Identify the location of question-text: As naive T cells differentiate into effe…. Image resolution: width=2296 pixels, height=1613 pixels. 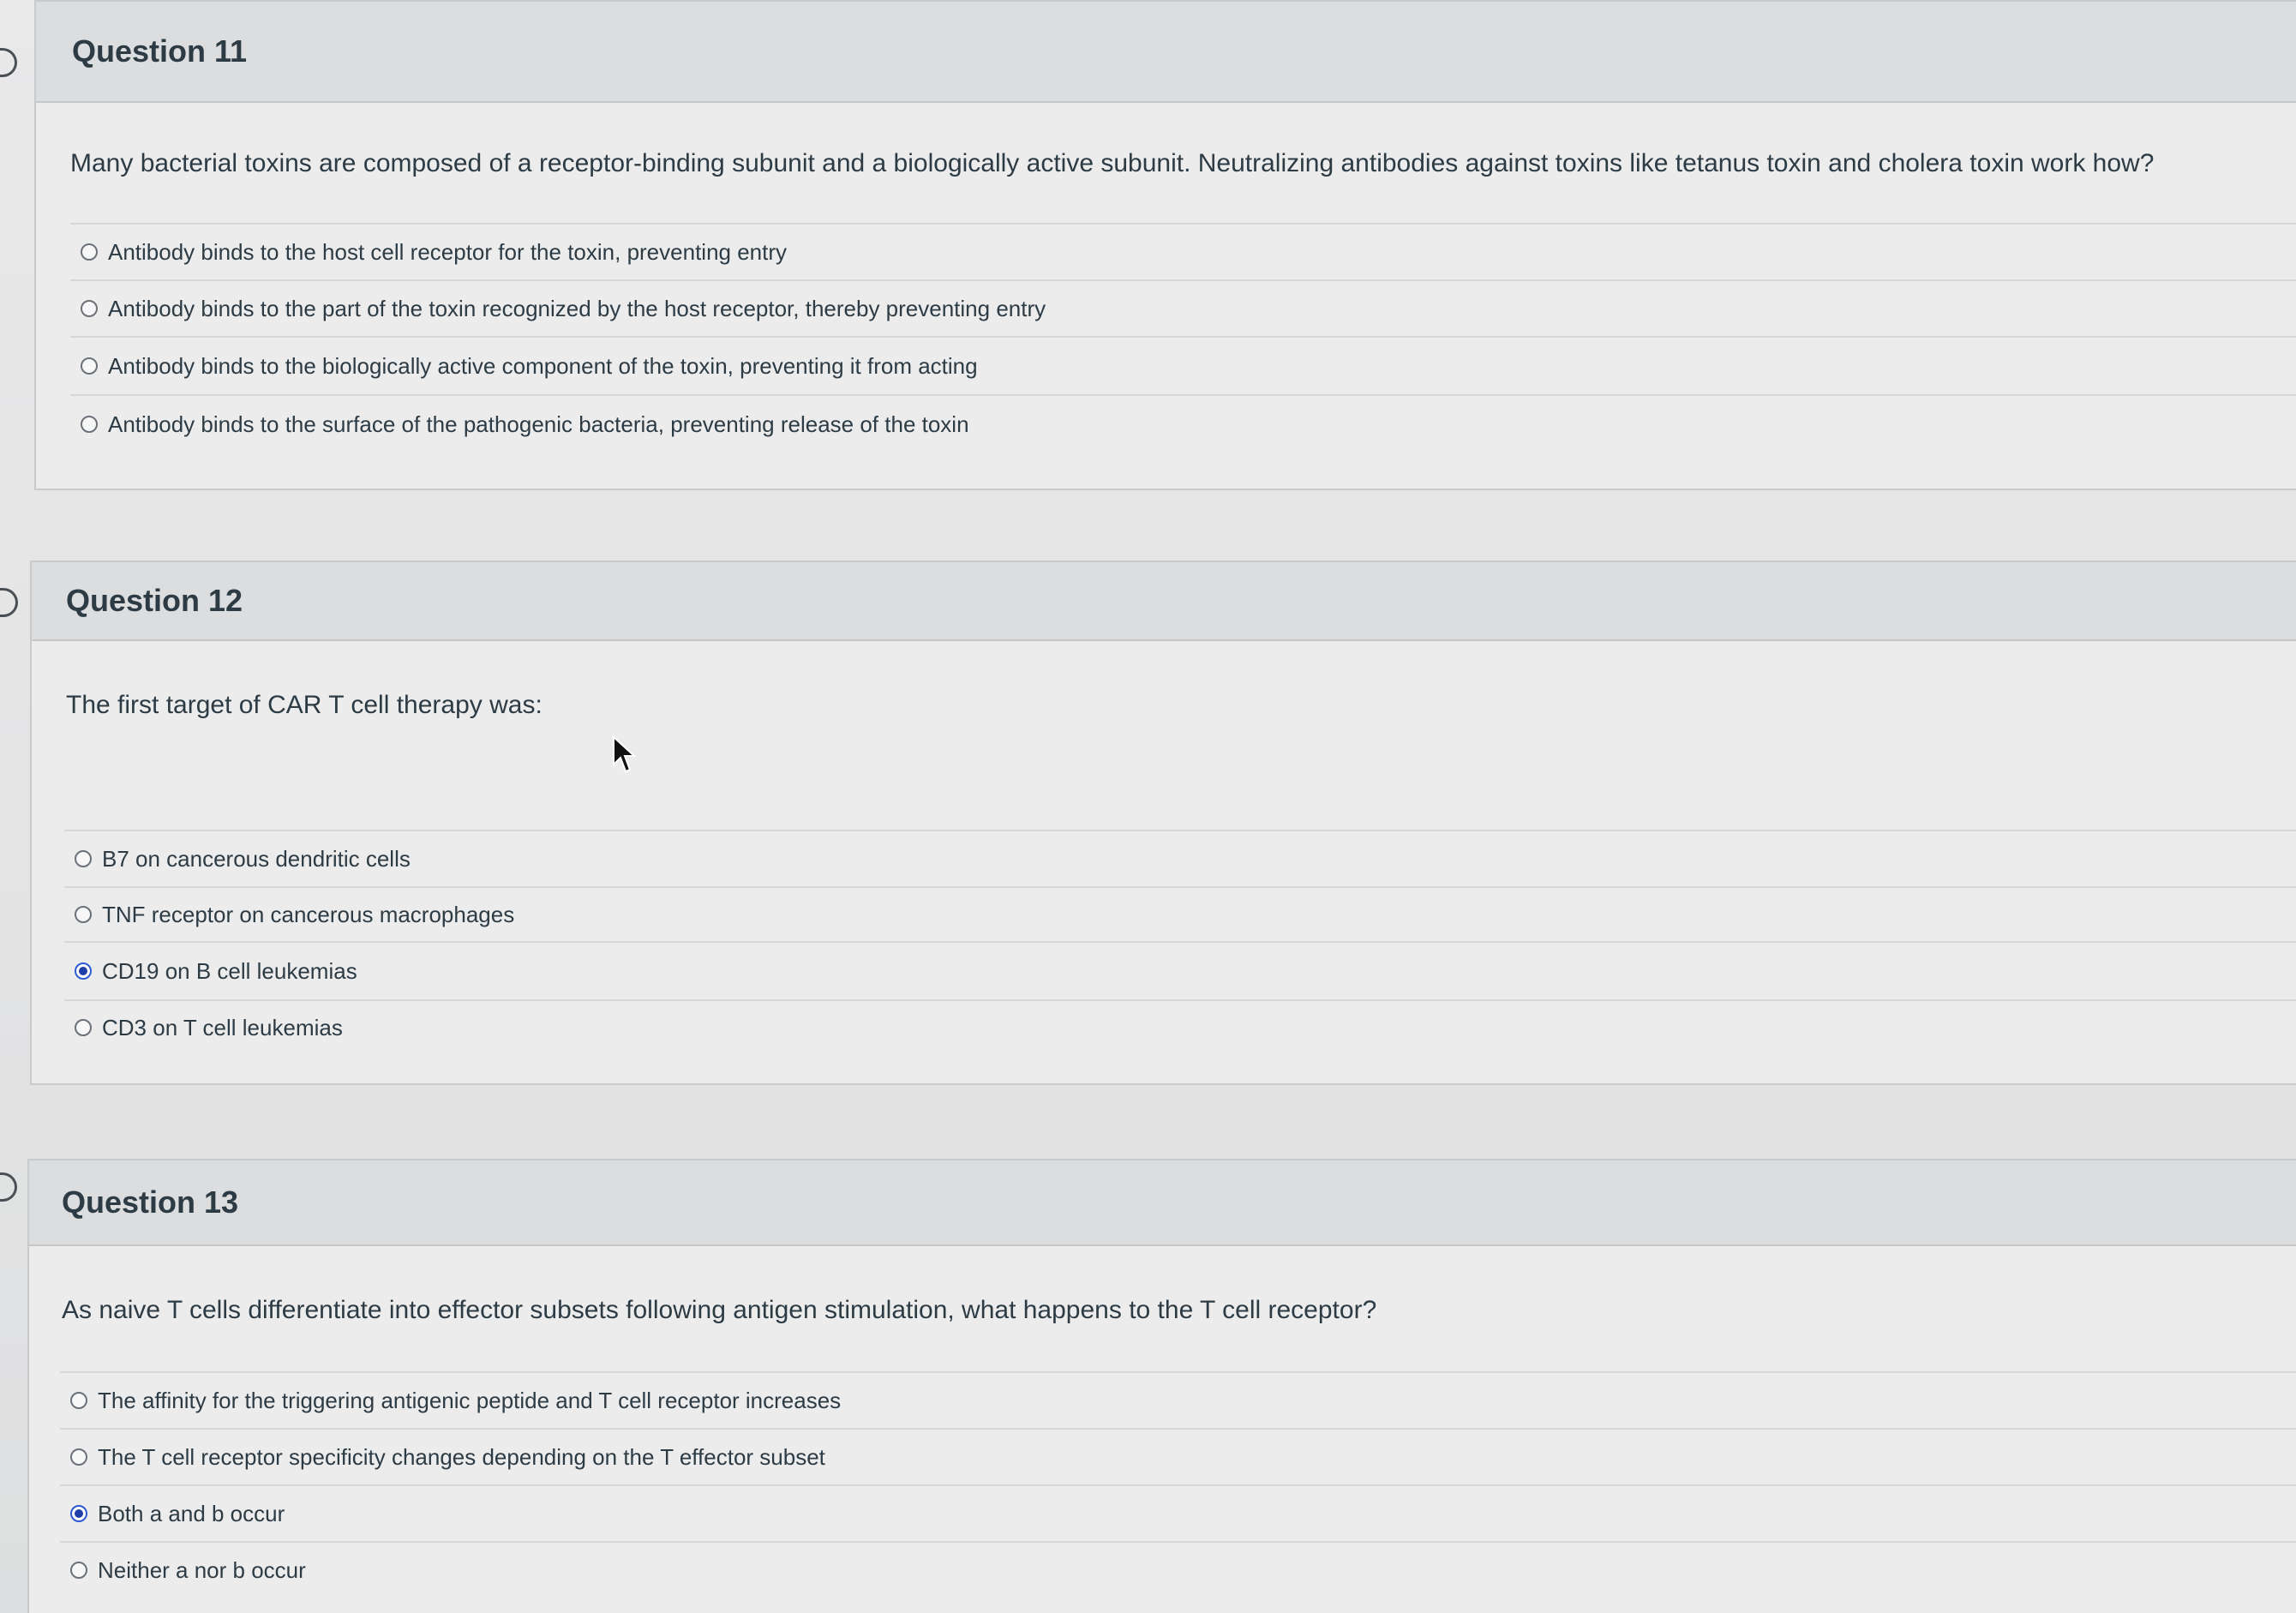
(719, 1310).